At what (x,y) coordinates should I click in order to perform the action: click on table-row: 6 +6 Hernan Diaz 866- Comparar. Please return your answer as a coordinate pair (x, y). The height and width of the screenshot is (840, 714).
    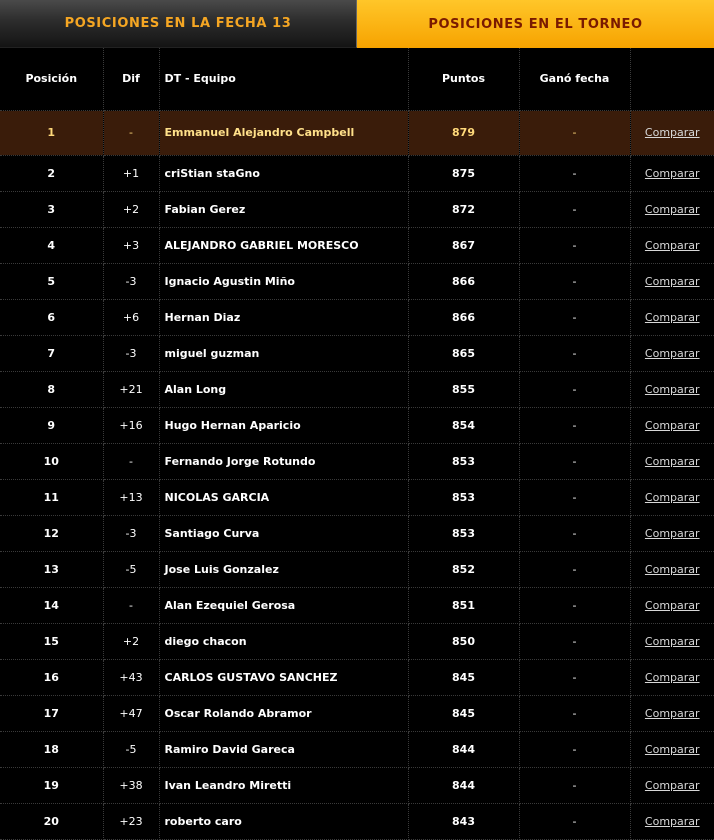
    Looking at the image, I should click on (357, 317).